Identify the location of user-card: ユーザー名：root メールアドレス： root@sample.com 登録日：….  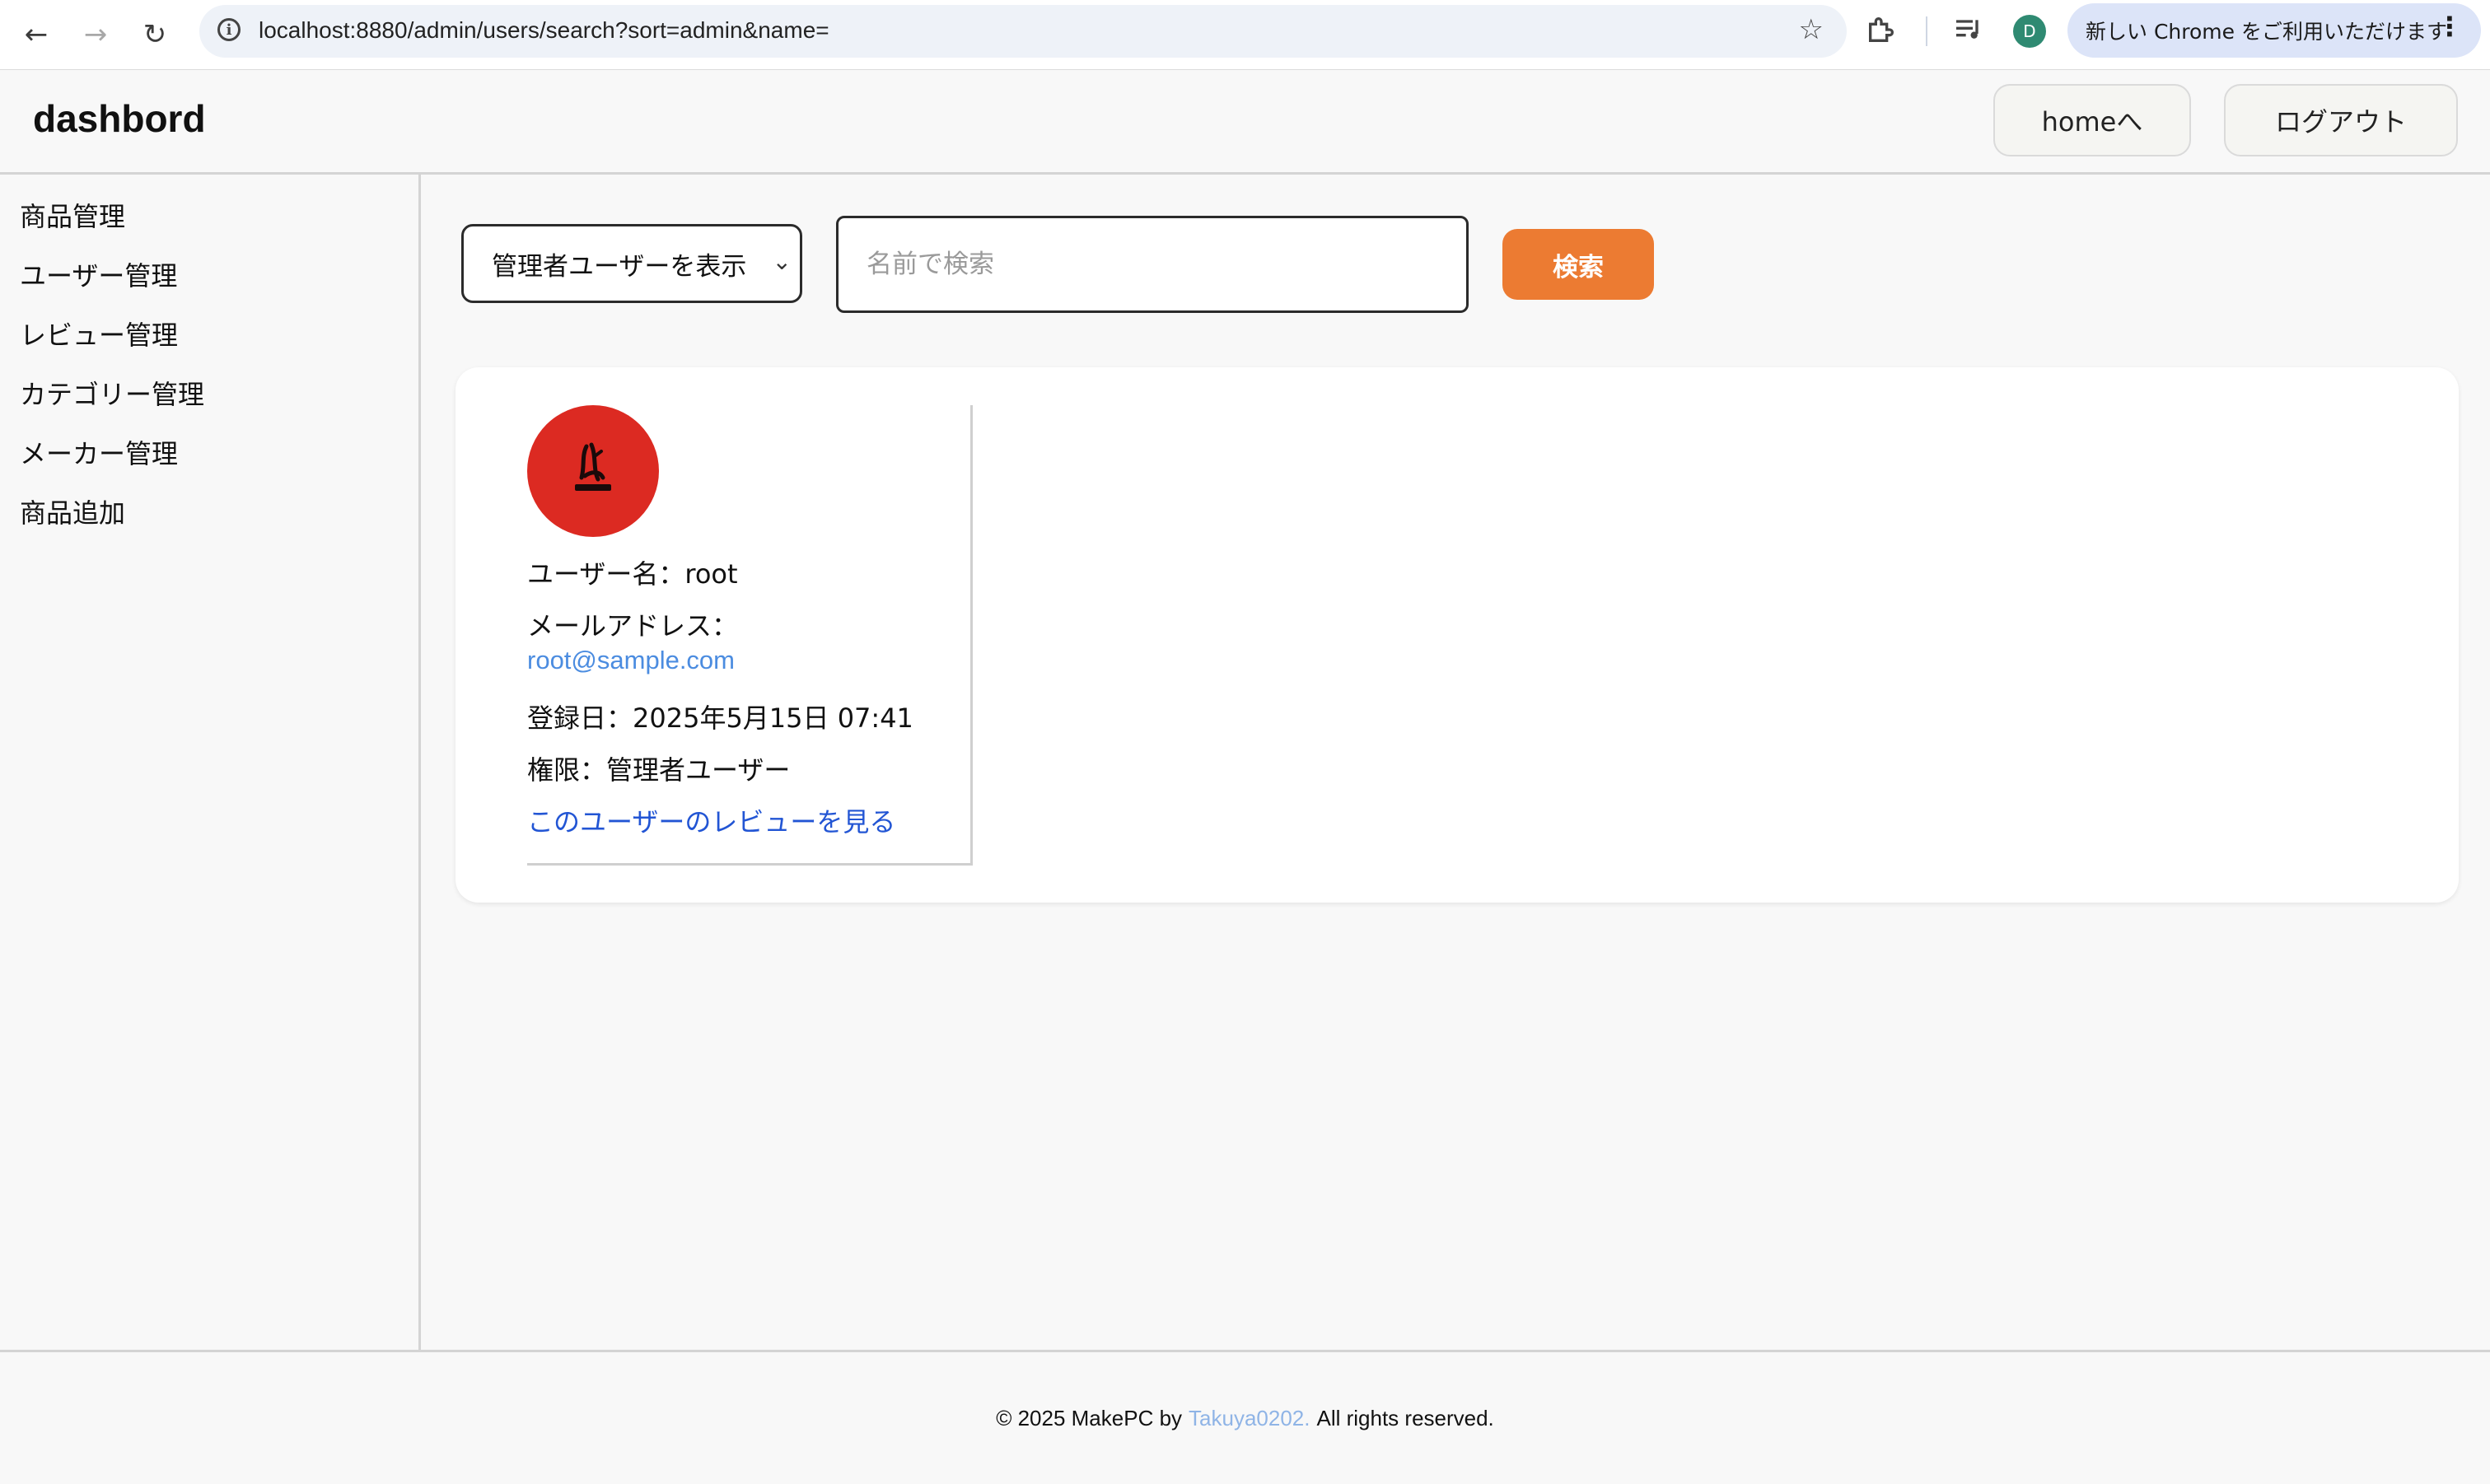
(750, 635).